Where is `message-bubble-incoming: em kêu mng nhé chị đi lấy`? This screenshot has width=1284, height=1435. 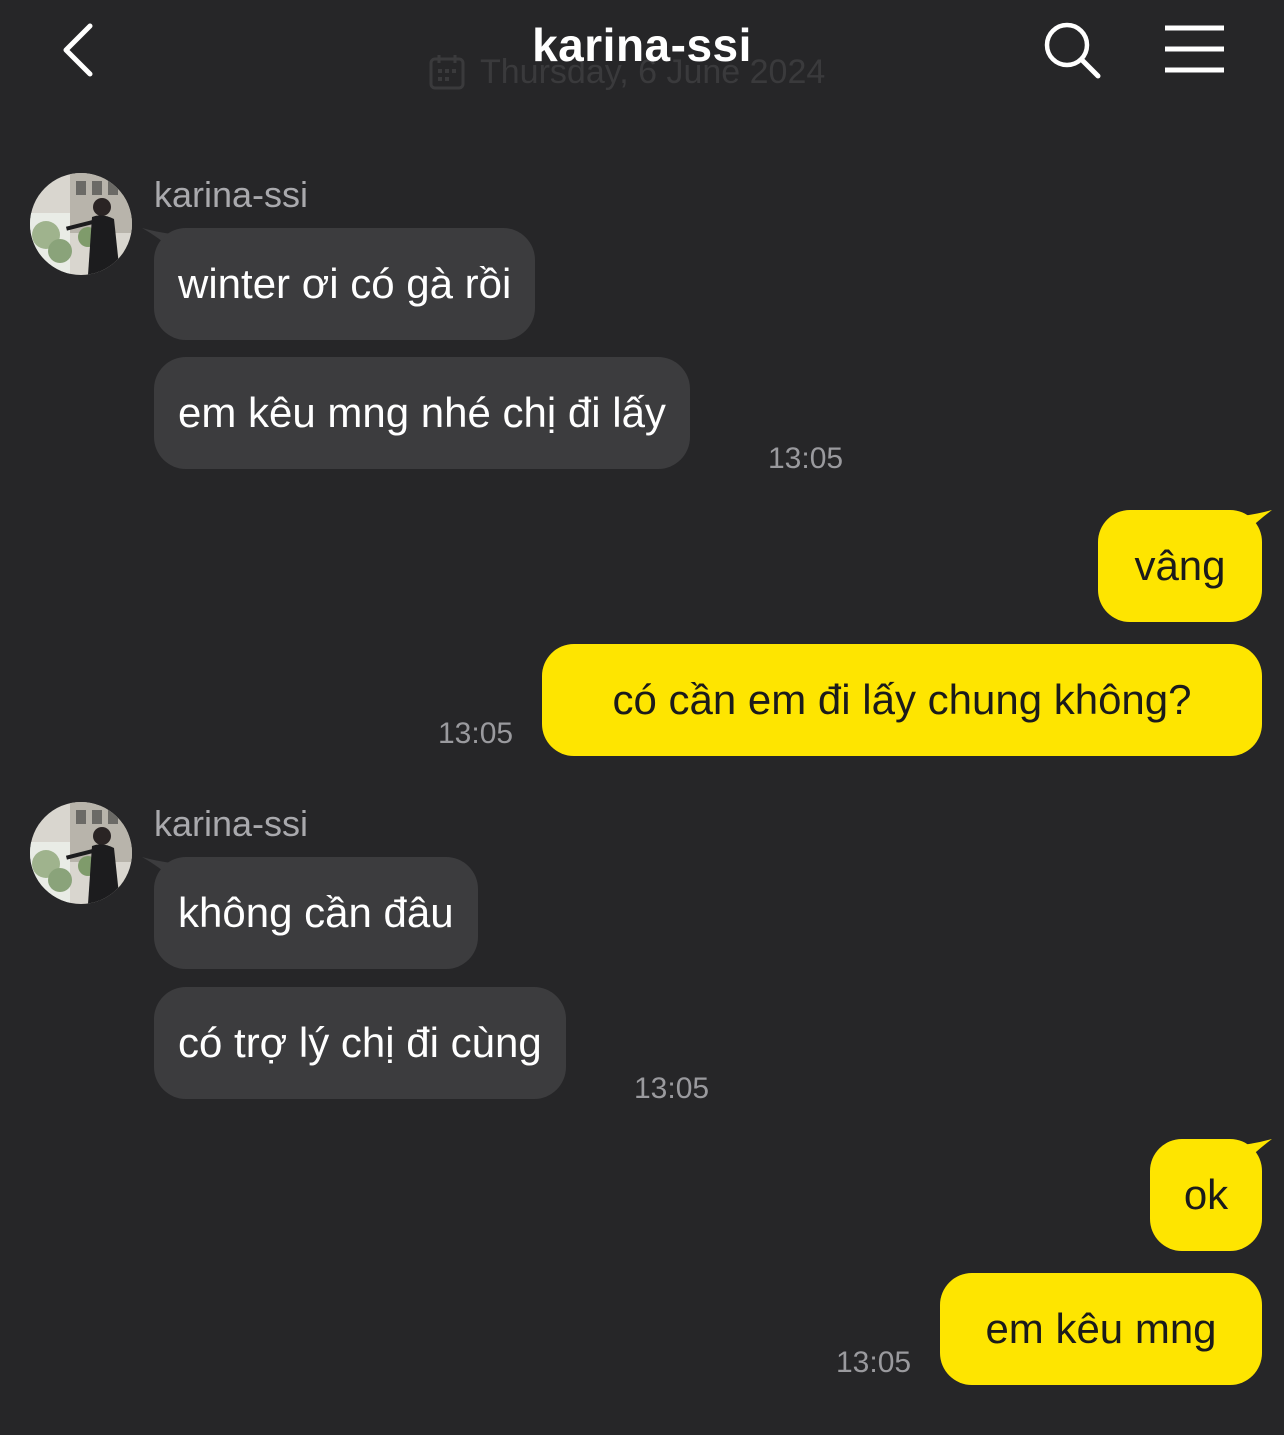 message-bubble-incoming: em kêu mng nhé chị đi lấy is located at coordinates (422, 413).